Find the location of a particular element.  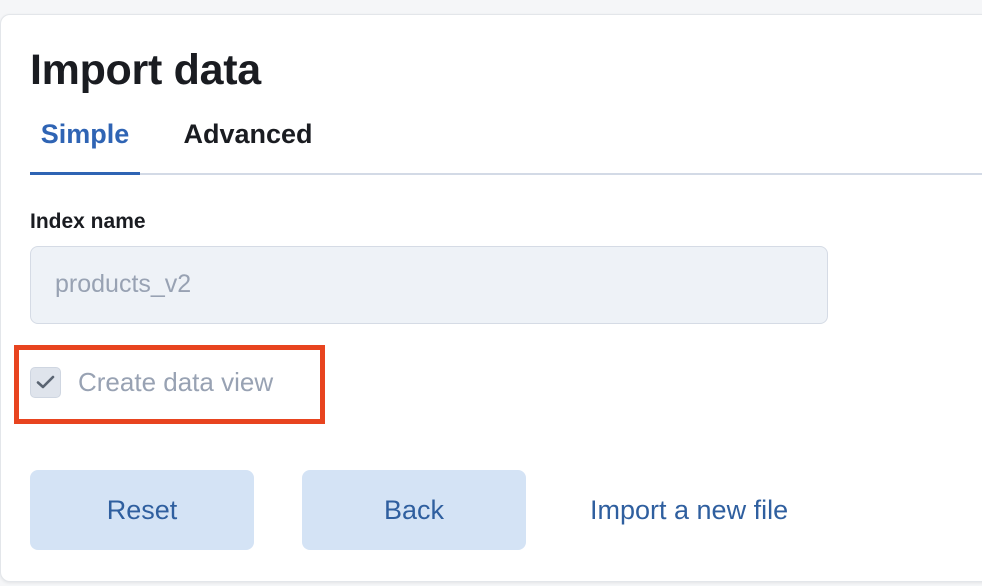

page-title: Import data is located at coordinates (145, 70).